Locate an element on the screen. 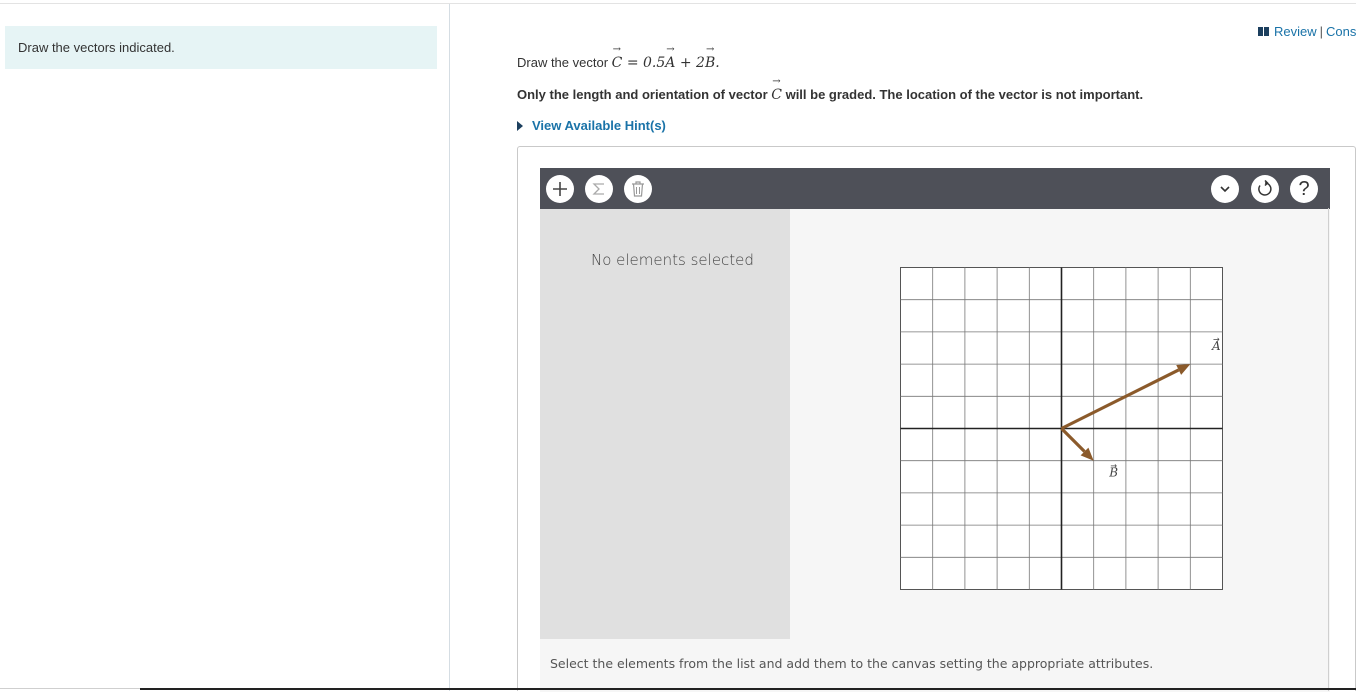 This screenshot has height=692, width=1356. review-link: Review is located at coordinates (1295, 31).